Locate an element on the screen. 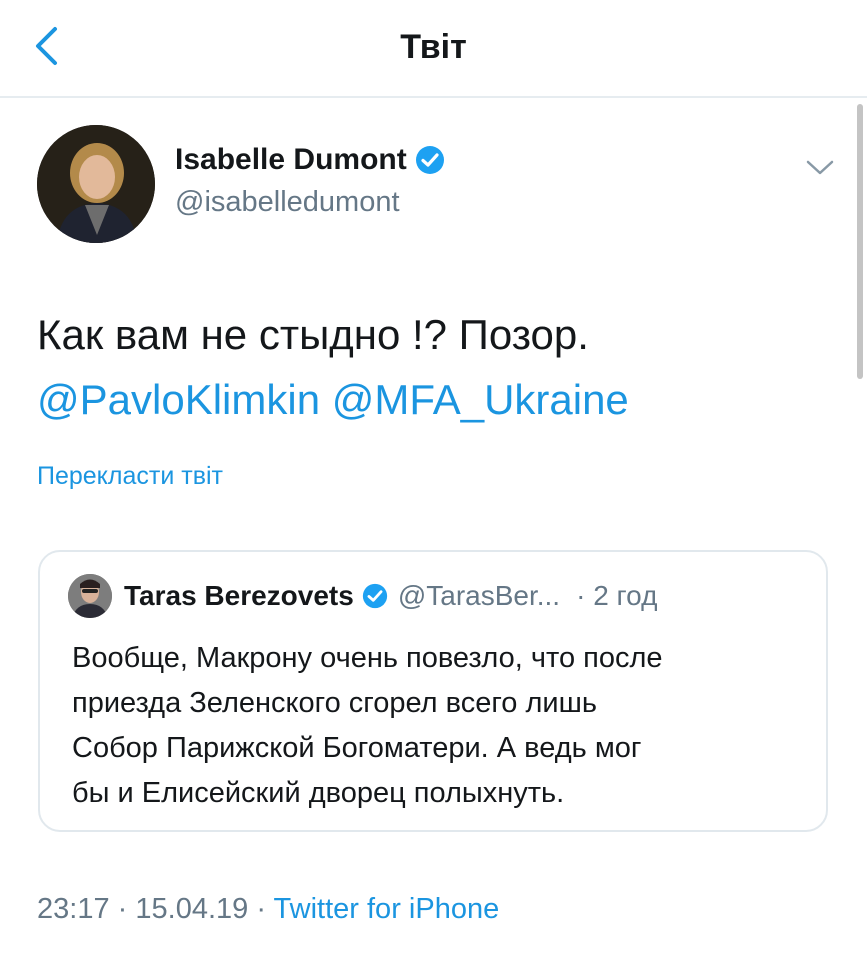  top-navigation-bar: Твіт is located at coordinates (433, 49).